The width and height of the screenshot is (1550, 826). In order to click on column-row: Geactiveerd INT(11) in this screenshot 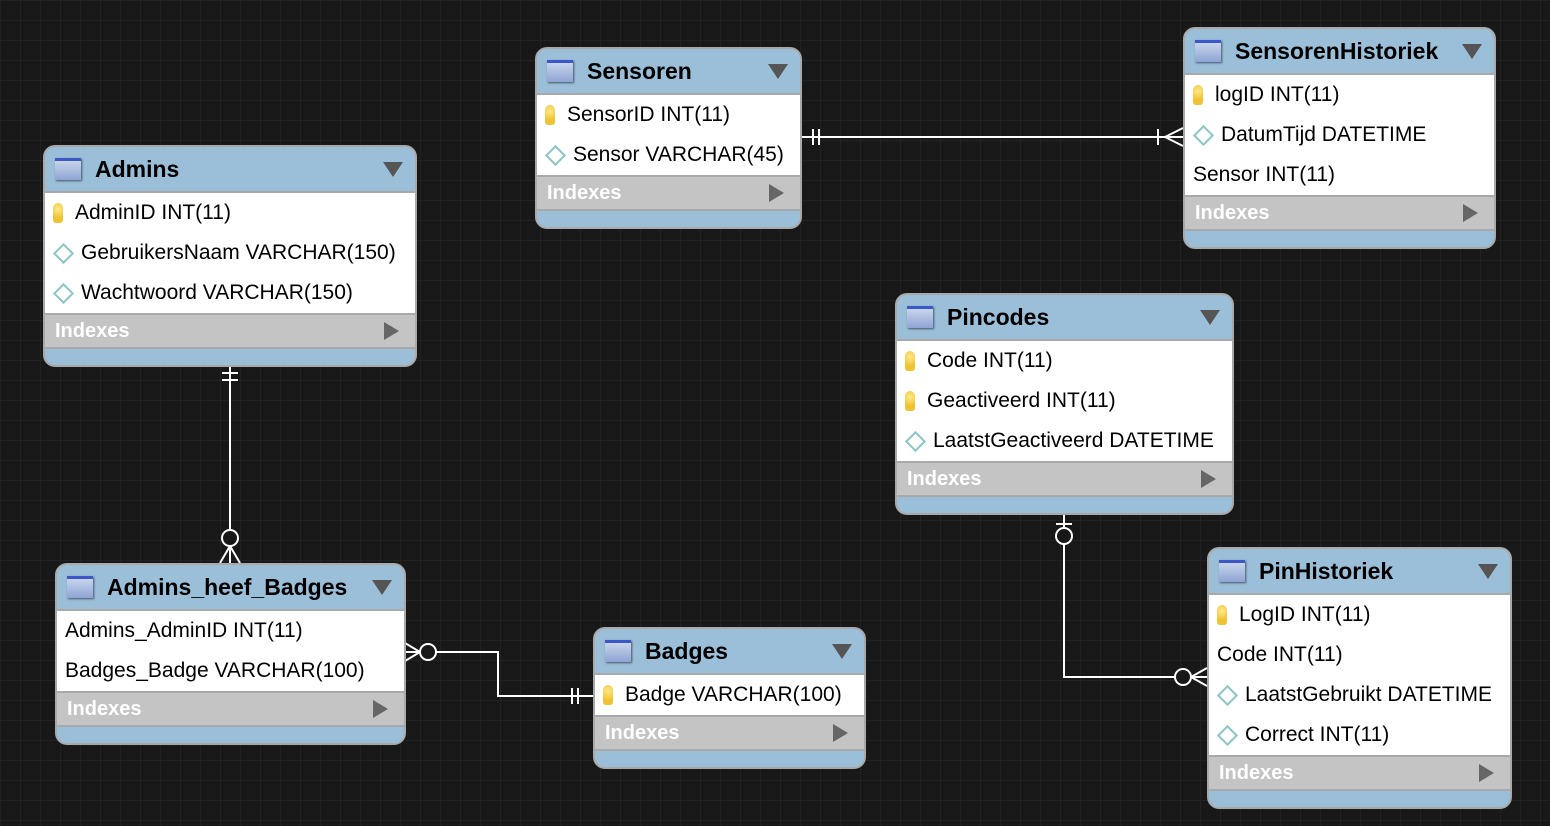, I will do `click(1064, 401)`.